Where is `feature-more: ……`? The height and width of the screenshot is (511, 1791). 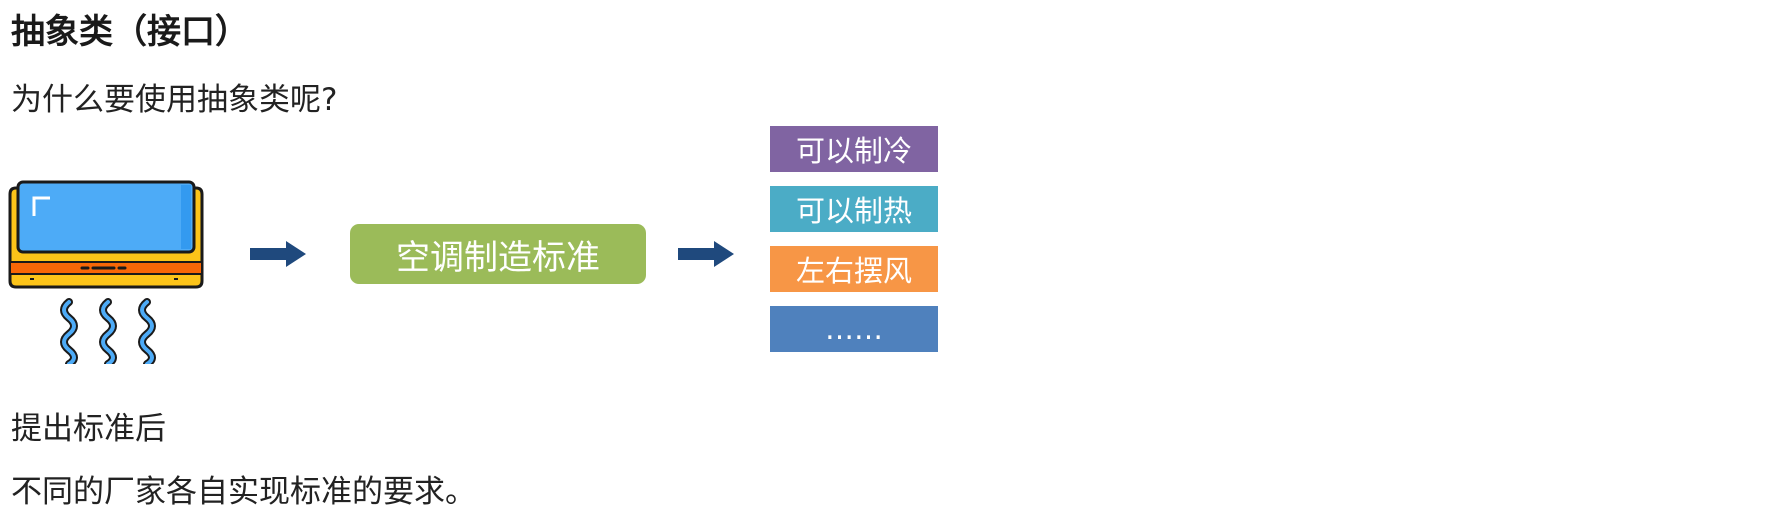 feature-more: …… is located at coordinates (854, 329).